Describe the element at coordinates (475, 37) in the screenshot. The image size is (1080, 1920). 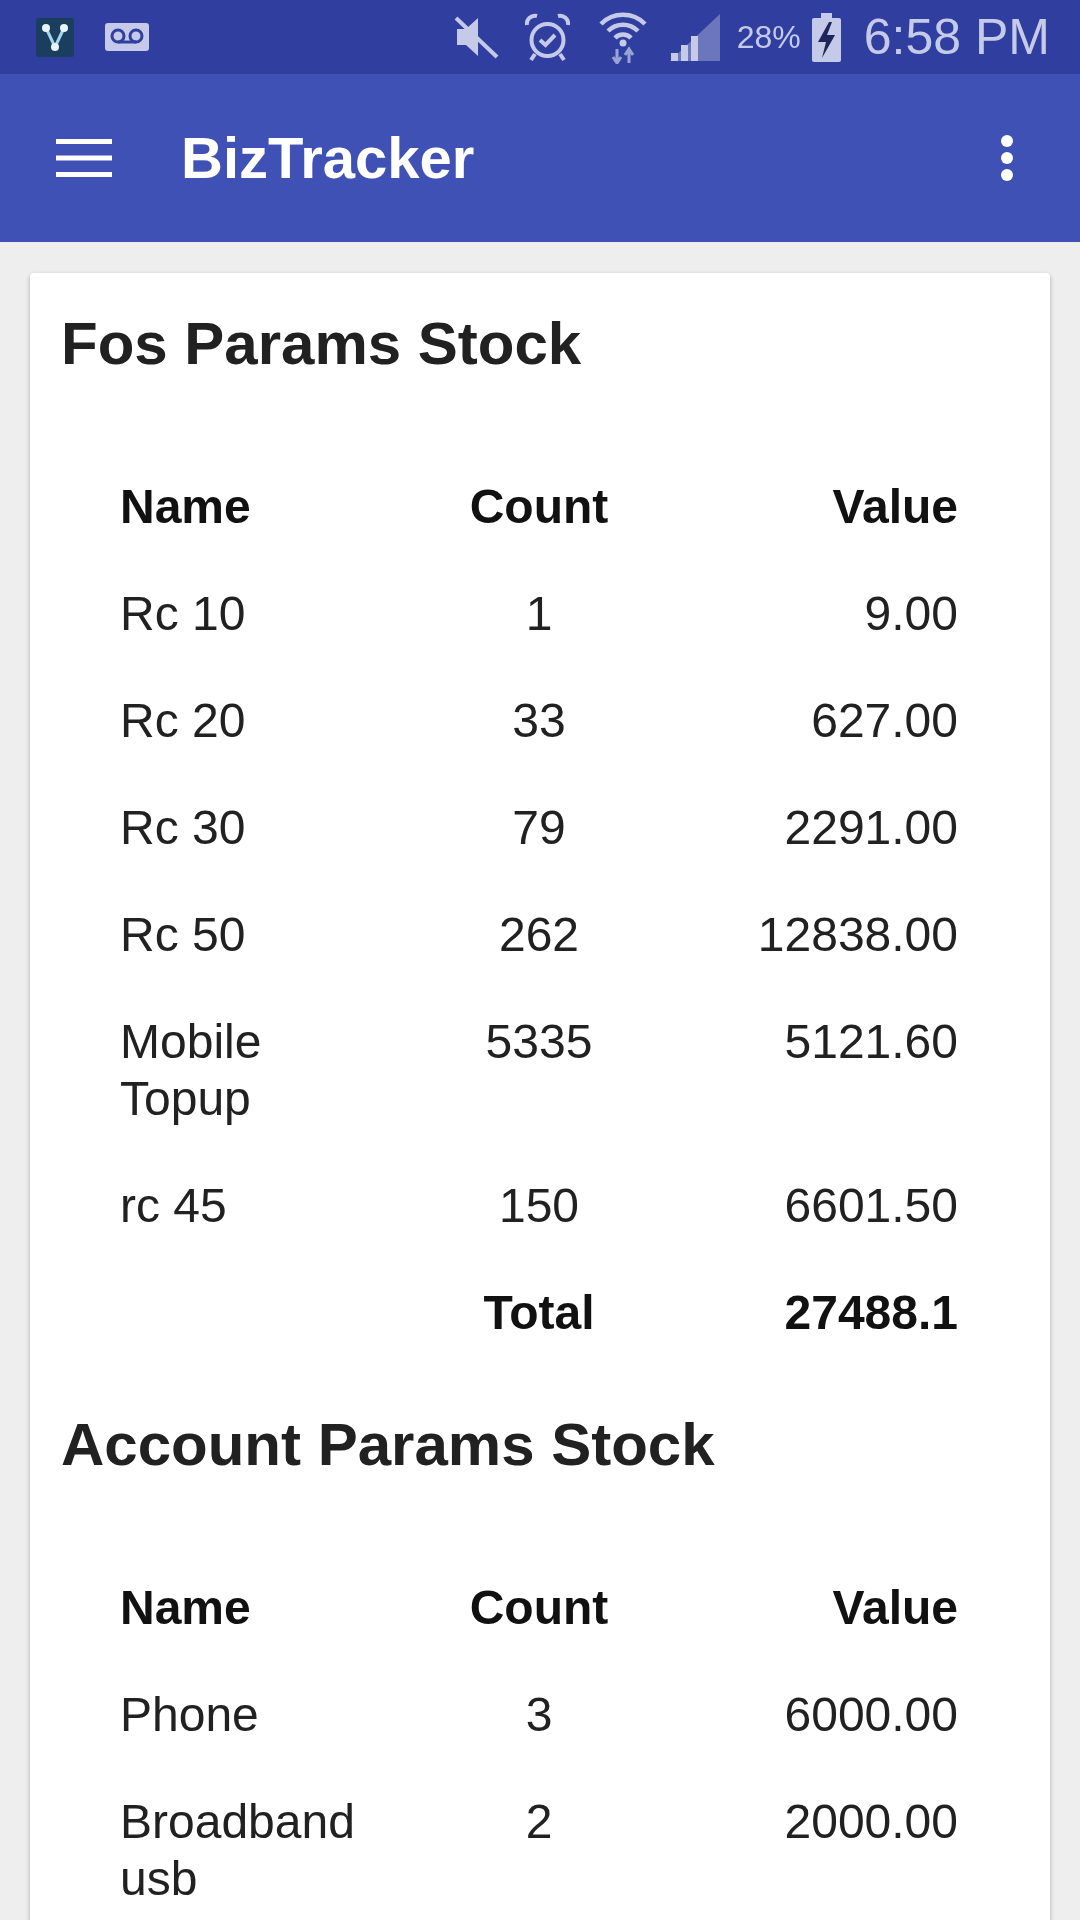
I see `muted-speaker-icon` at that location.